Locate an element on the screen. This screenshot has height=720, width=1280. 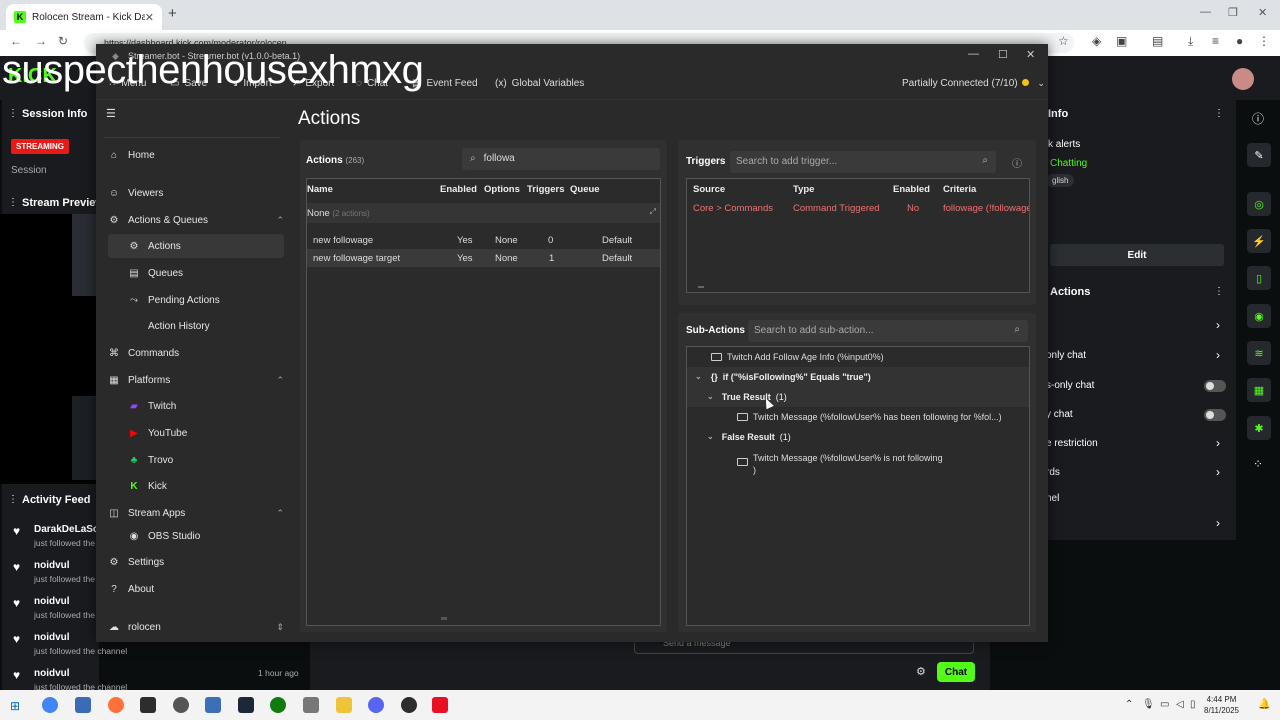
nav-obs-studio: ◉ OBS Studio is located at coordinates (196, 536).